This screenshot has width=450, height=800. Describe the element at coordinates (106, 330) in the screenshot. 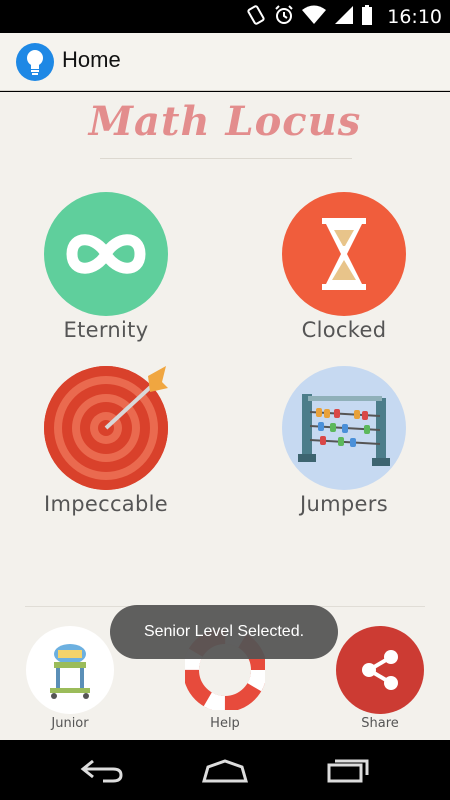

I see `mode-label: Eternity` at that location.